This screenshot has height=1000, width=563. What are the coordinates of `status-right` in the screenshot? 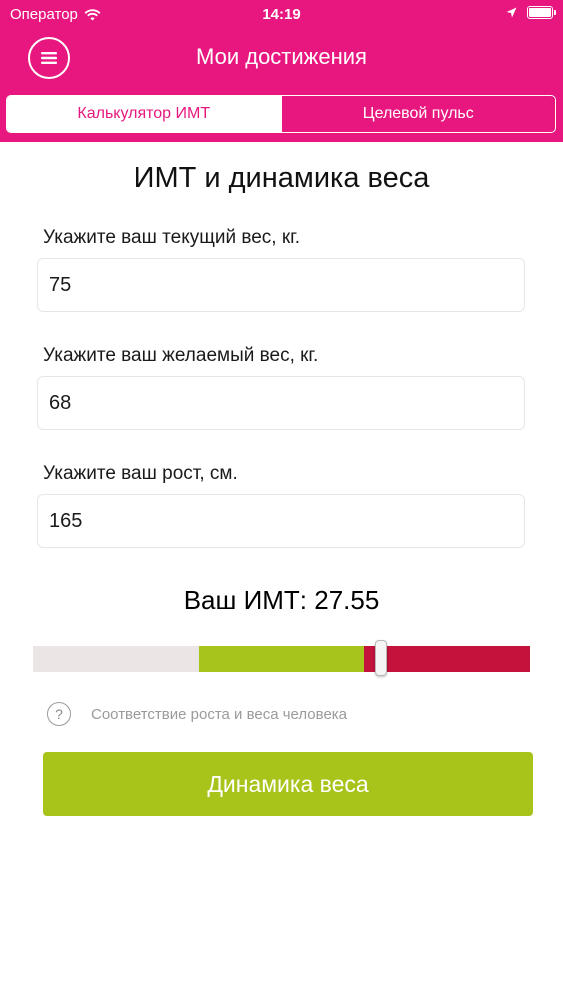 It's located at (531, 12).